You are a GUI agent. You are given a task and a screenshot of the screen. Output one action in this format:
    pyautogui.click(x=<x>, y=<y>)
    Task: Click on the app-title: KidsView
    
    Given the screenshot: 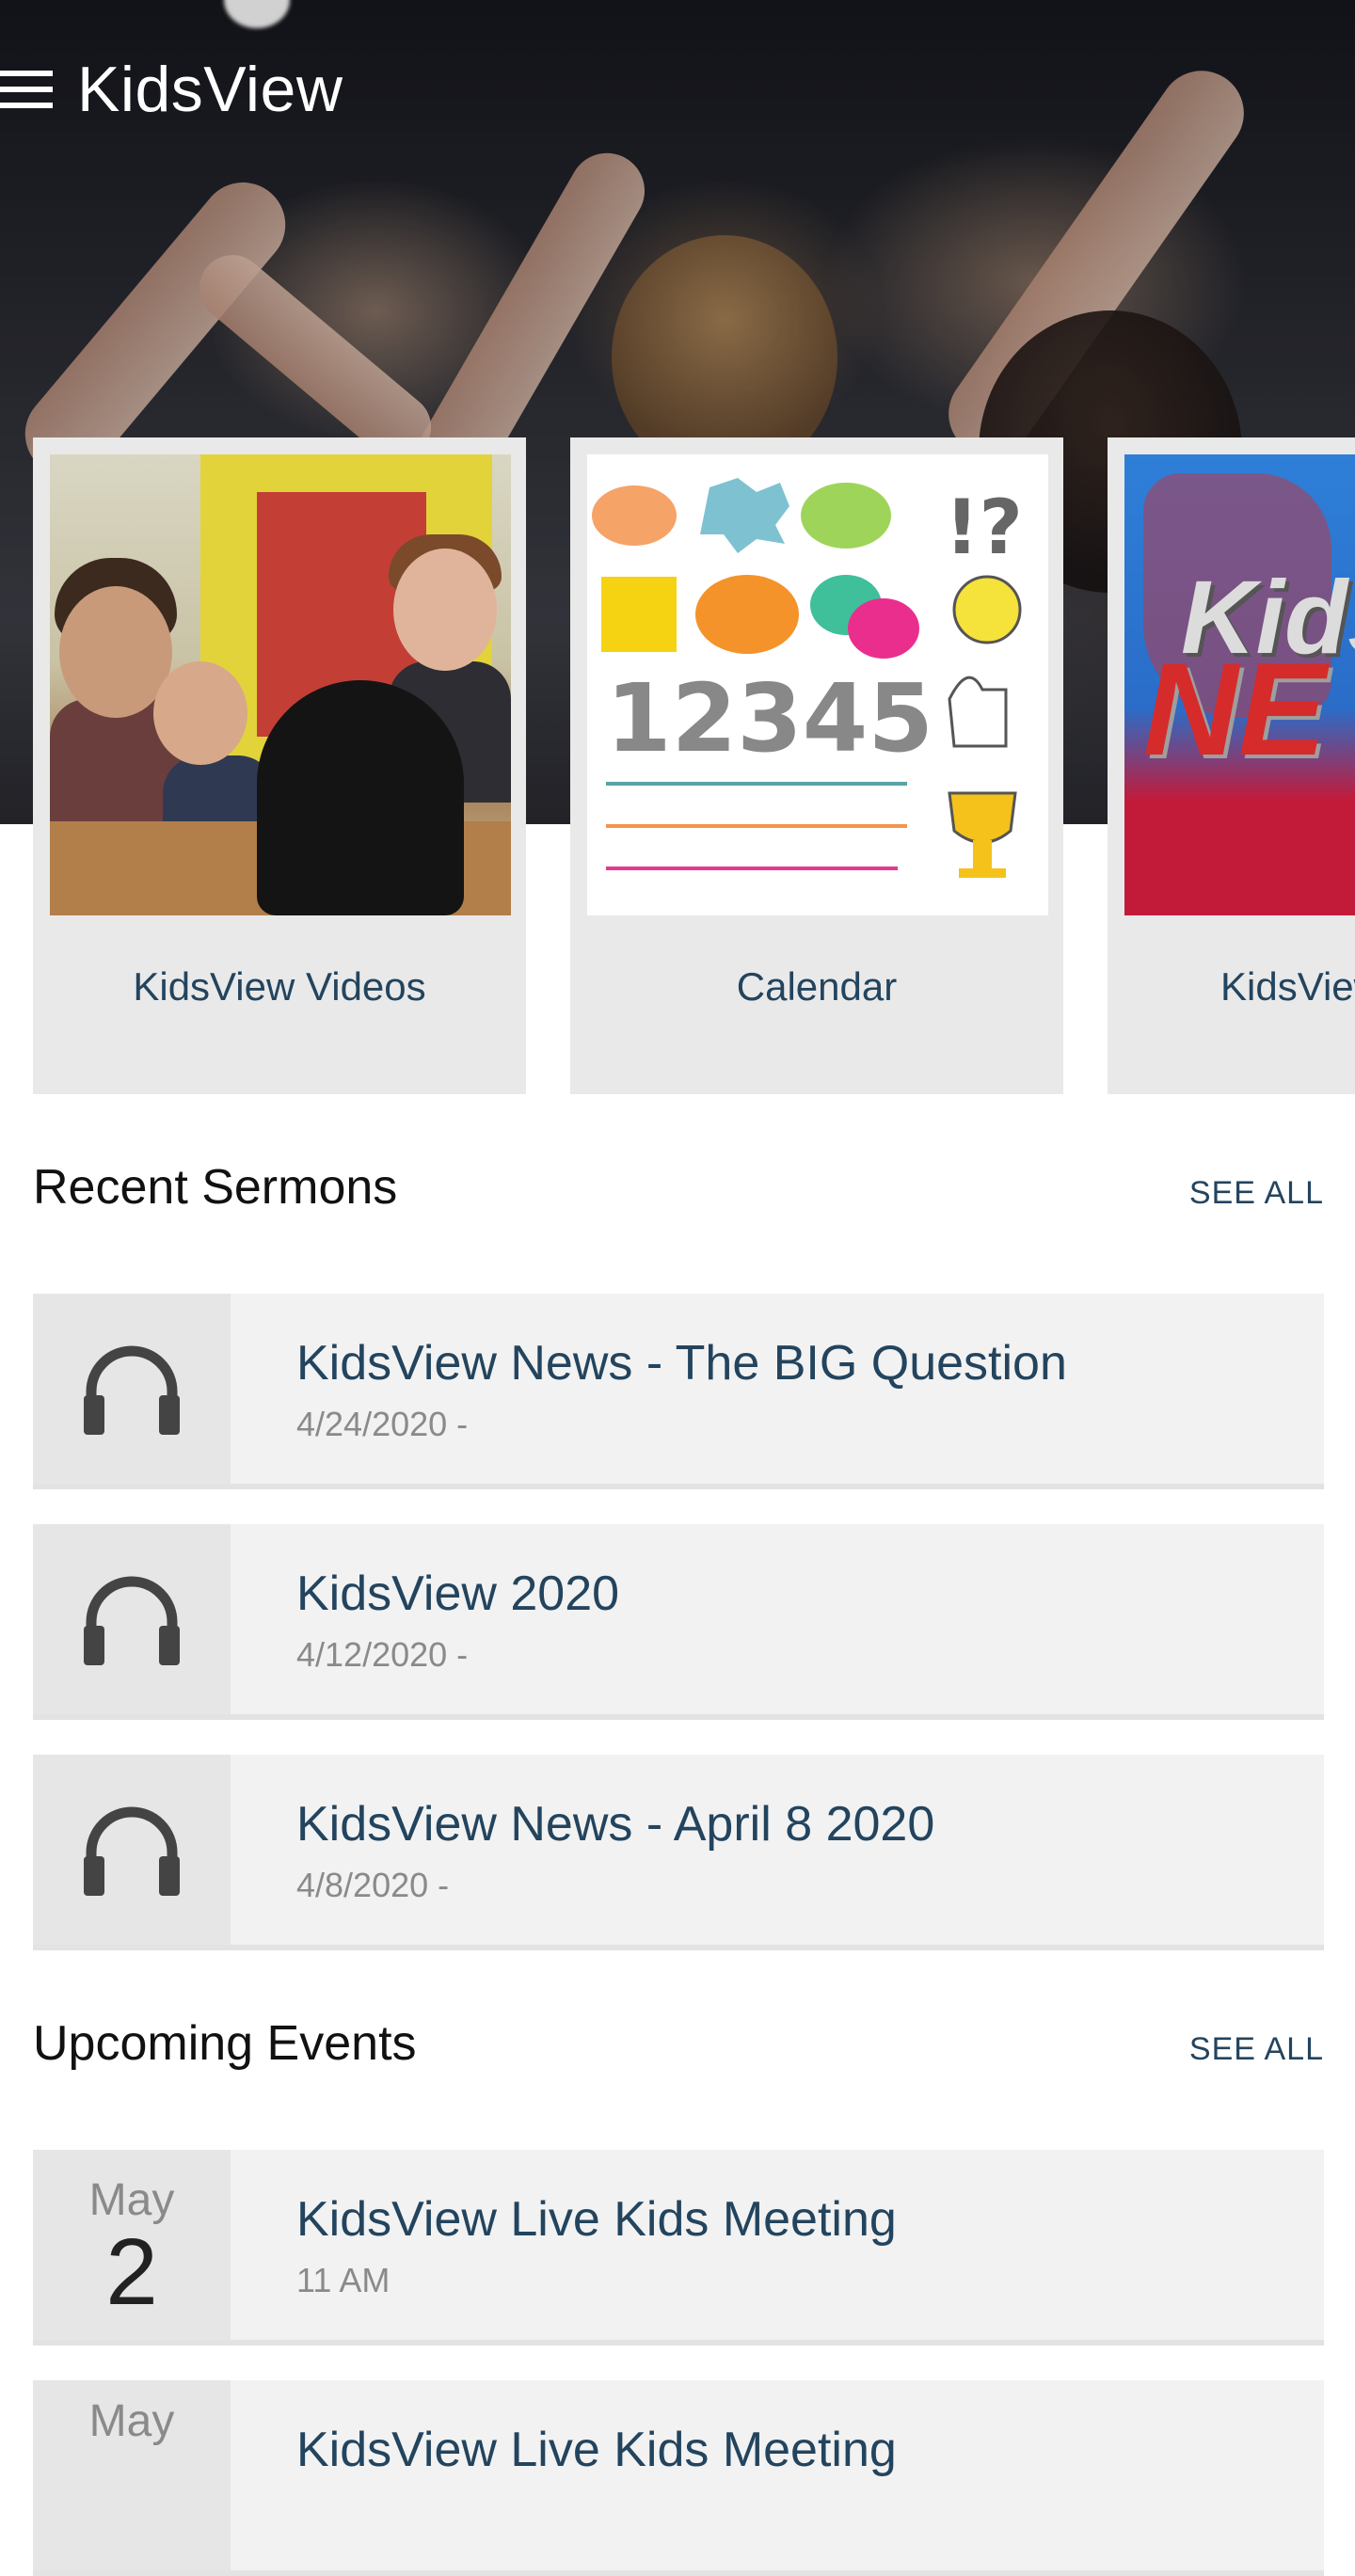 What is the action you would take?
    pyautogui.click(x=210, y=89)
    